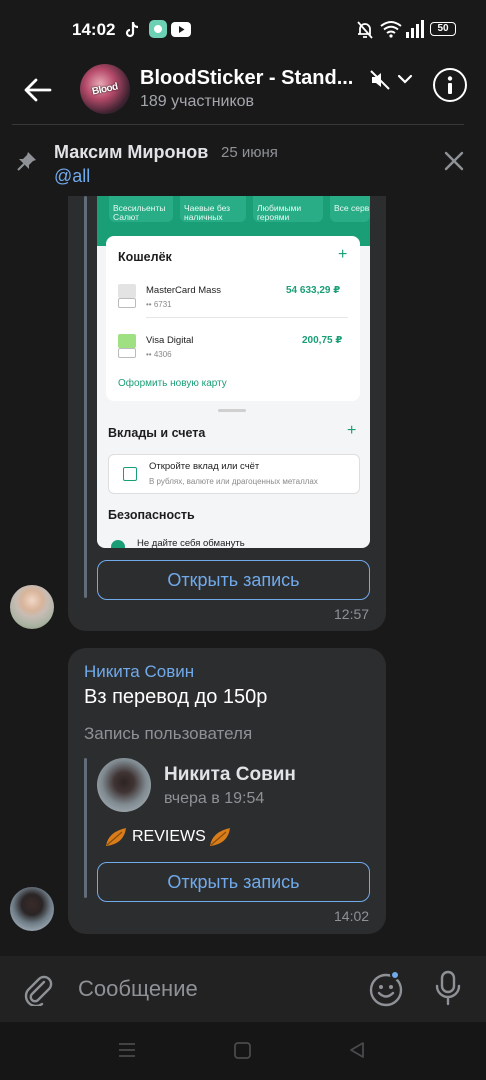 The height and width of the screenshot is (1080, 486). Describe the element at coordinates (172, 383) in the screenshot. I see `new-card-link: Оформить новую карту` at that location.